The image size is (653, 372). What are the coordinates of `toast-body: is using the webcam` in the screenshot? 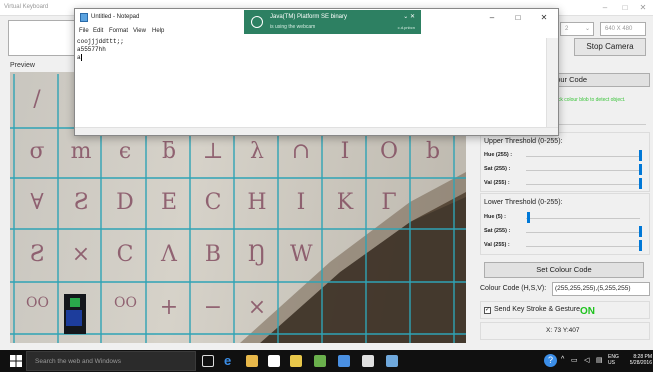 It's located at (293, 27).